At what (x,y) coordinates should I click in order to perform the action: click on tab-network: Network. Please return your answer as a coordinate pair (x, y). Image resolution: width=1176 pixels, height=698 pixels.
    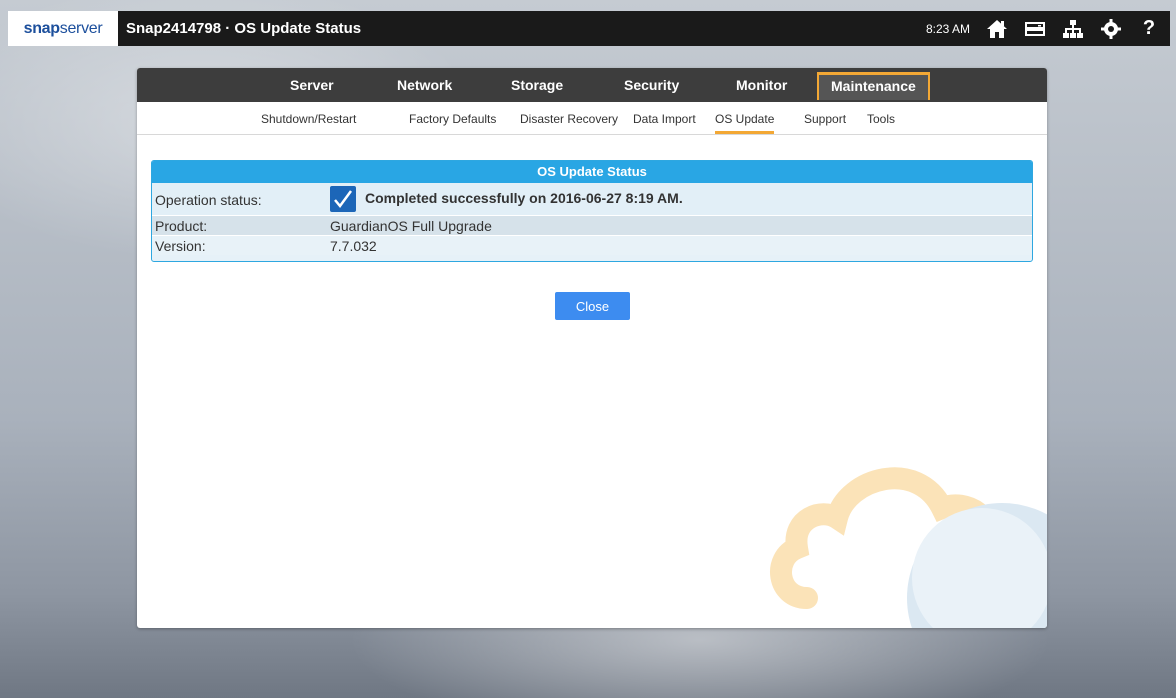
    Looking at the image, I should click on (424, 85).